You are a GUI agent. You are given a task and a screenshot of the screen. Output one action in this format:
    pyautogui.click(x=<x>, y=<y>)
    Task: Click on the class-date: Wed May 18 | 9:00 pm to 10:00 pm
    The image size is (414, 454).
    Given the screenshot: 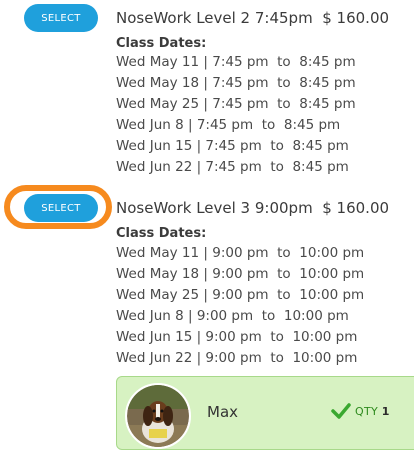 What is the action you would take?
    pyautogui.click(x=240, y=274)
    